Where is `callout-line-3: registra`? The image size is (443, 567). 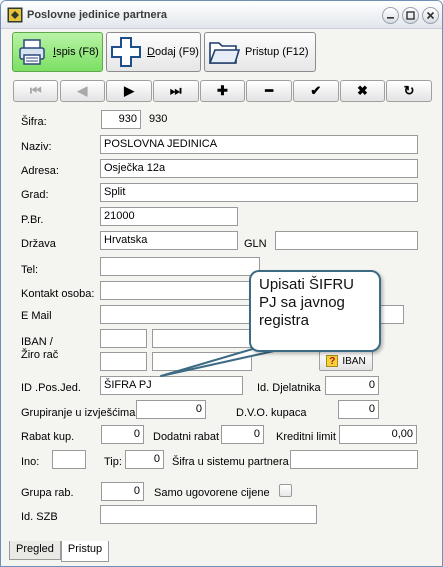
callout-line-3: registra is located at coordinates (284, 320).